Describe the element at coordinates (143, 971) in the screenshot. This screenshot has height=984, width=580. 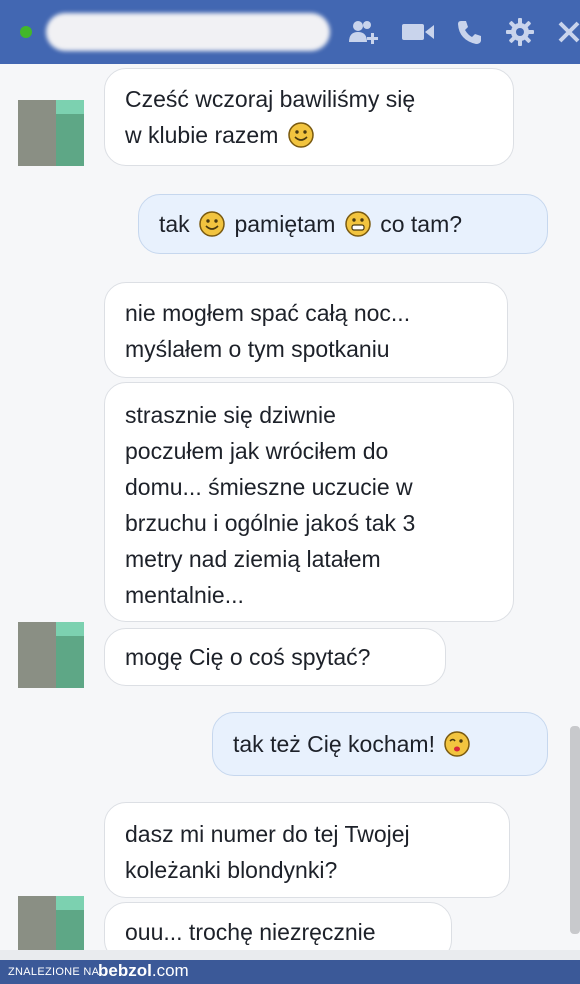
I see `footer-site-logo: bebzol.com` at that location.